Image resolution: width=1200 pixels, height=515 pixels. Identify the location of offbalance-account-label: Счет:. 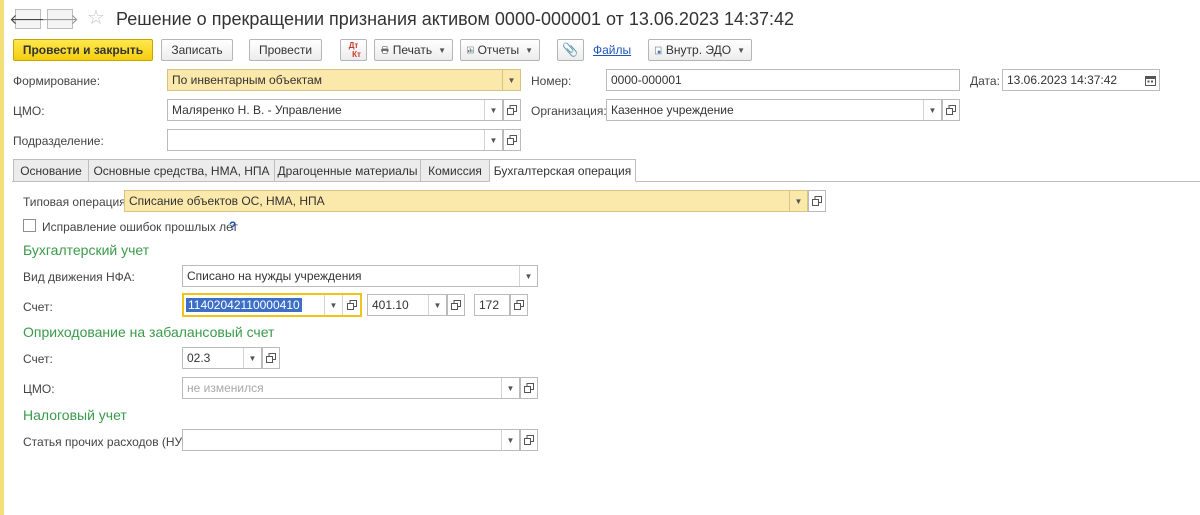
(38, 359).